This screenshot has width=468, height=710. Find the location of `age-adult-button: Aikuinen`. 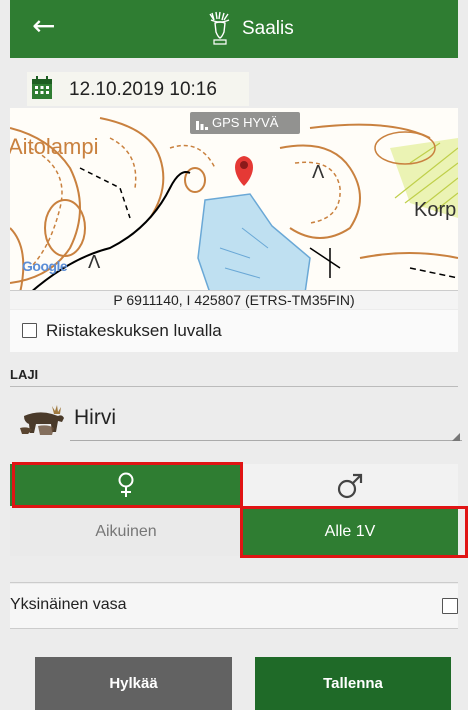

age-adult-button: Aikuinen is located at coordinates (126, 532).